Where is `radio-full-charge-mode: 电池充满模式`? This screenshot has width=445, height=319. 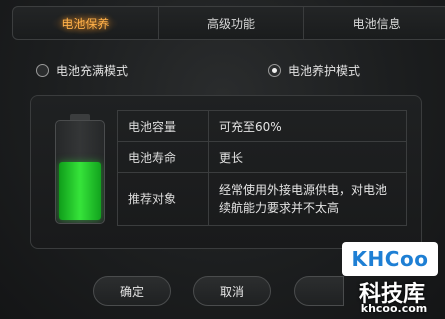
radio-full-charge-mode: 电池充满模式 is located at coordinates (82, 70).